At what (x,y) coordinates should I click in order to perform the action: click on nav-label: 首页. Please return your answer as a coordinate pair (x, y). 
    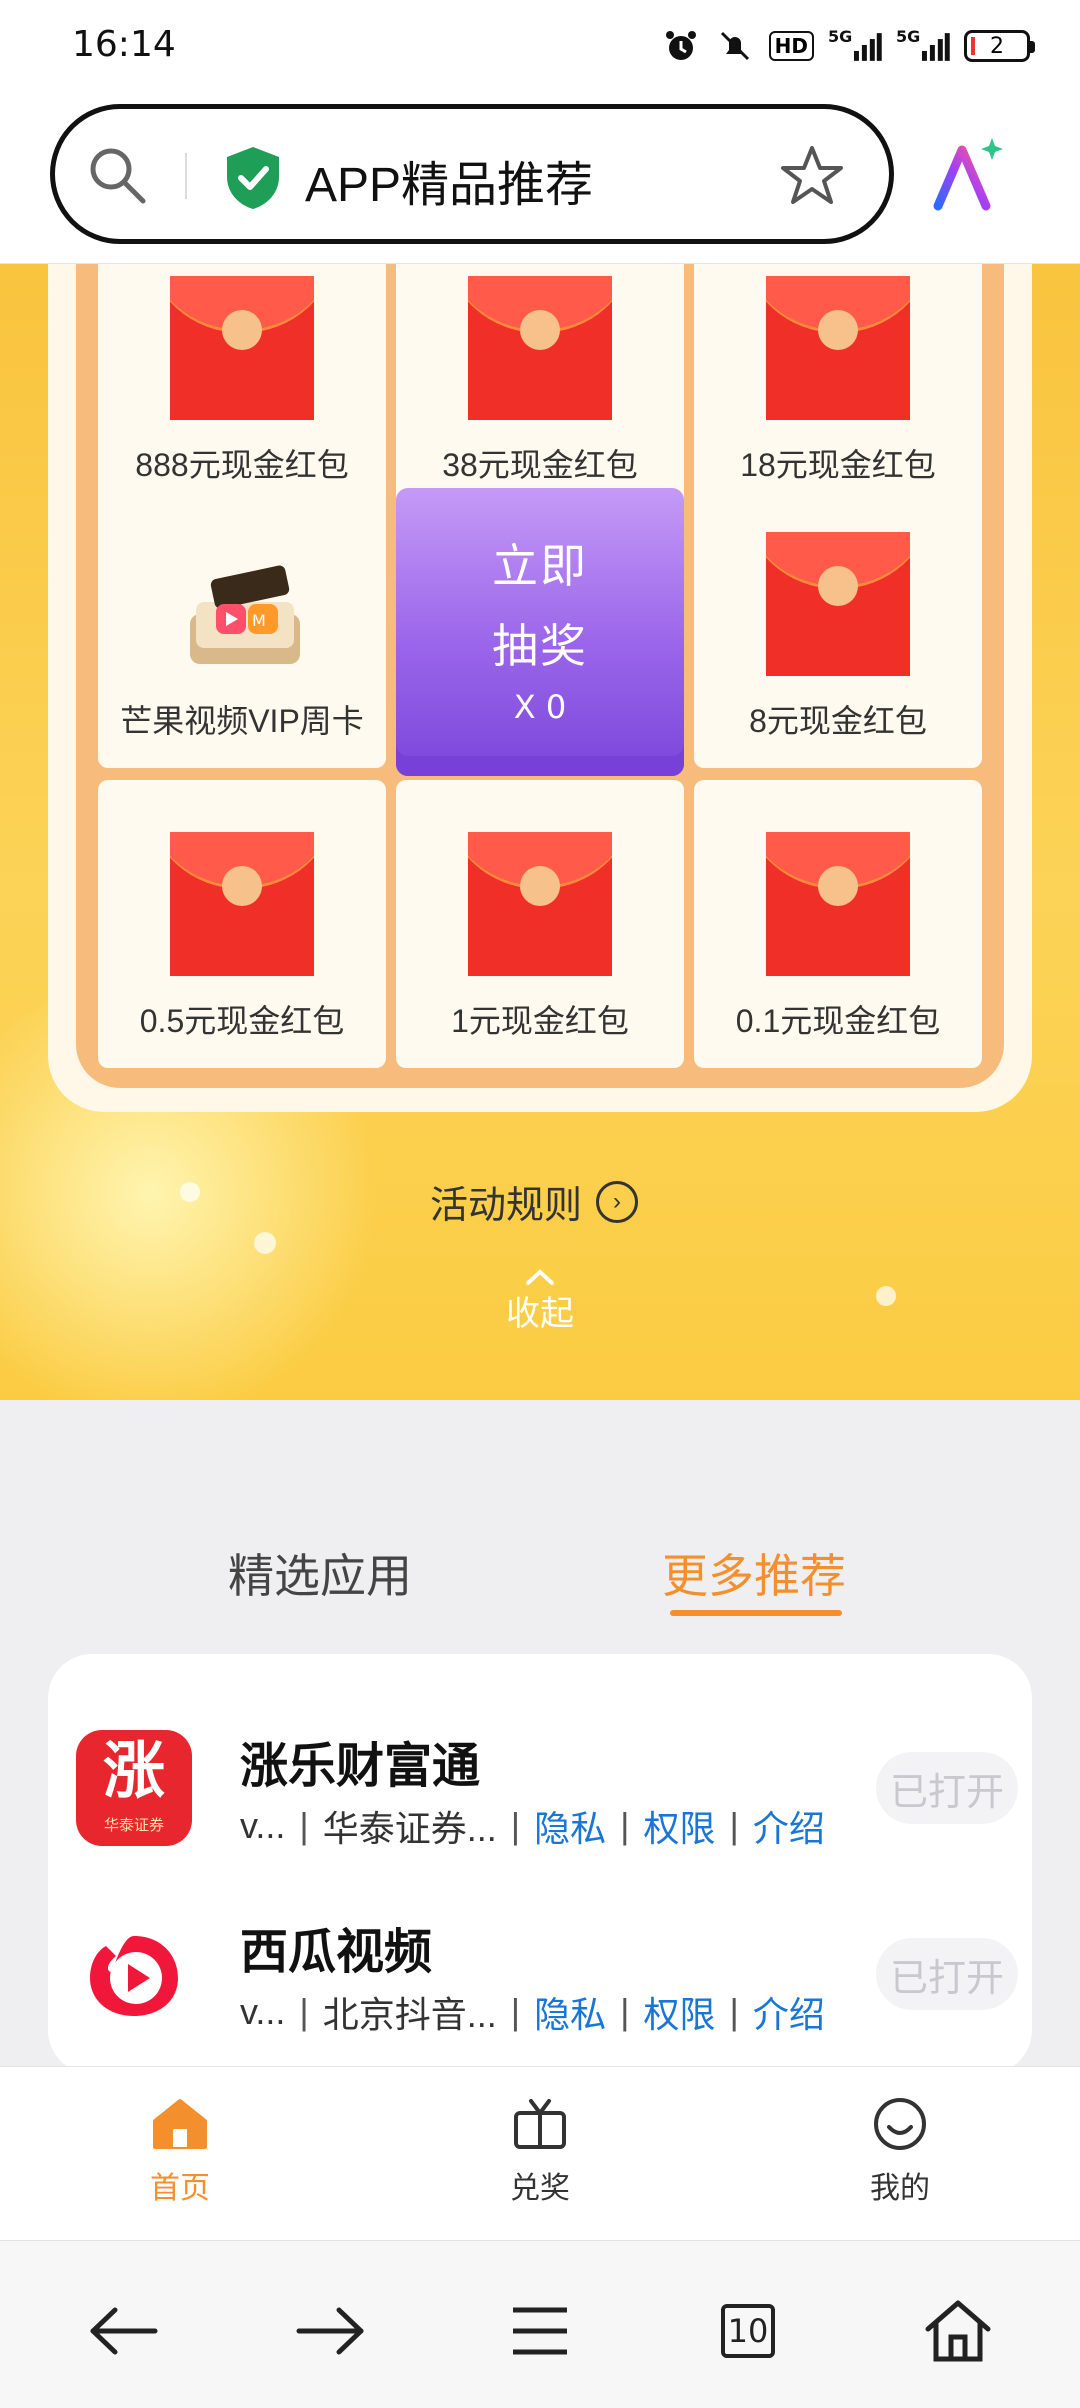
    Looking at the image, I should click on (180, 2188).